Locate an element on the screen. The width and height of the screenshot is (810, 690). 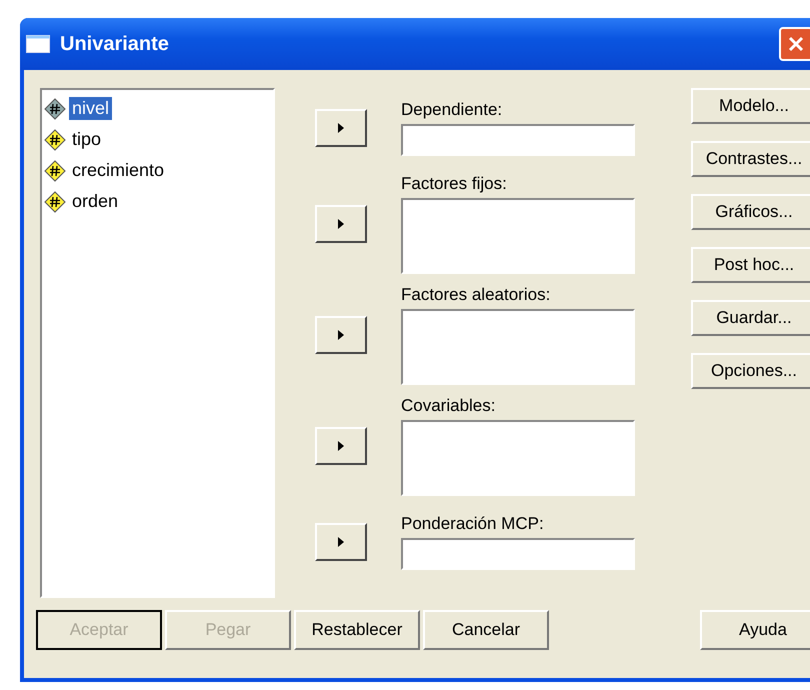
dialog-button: Restablecer is located at coordinates (357, 630).